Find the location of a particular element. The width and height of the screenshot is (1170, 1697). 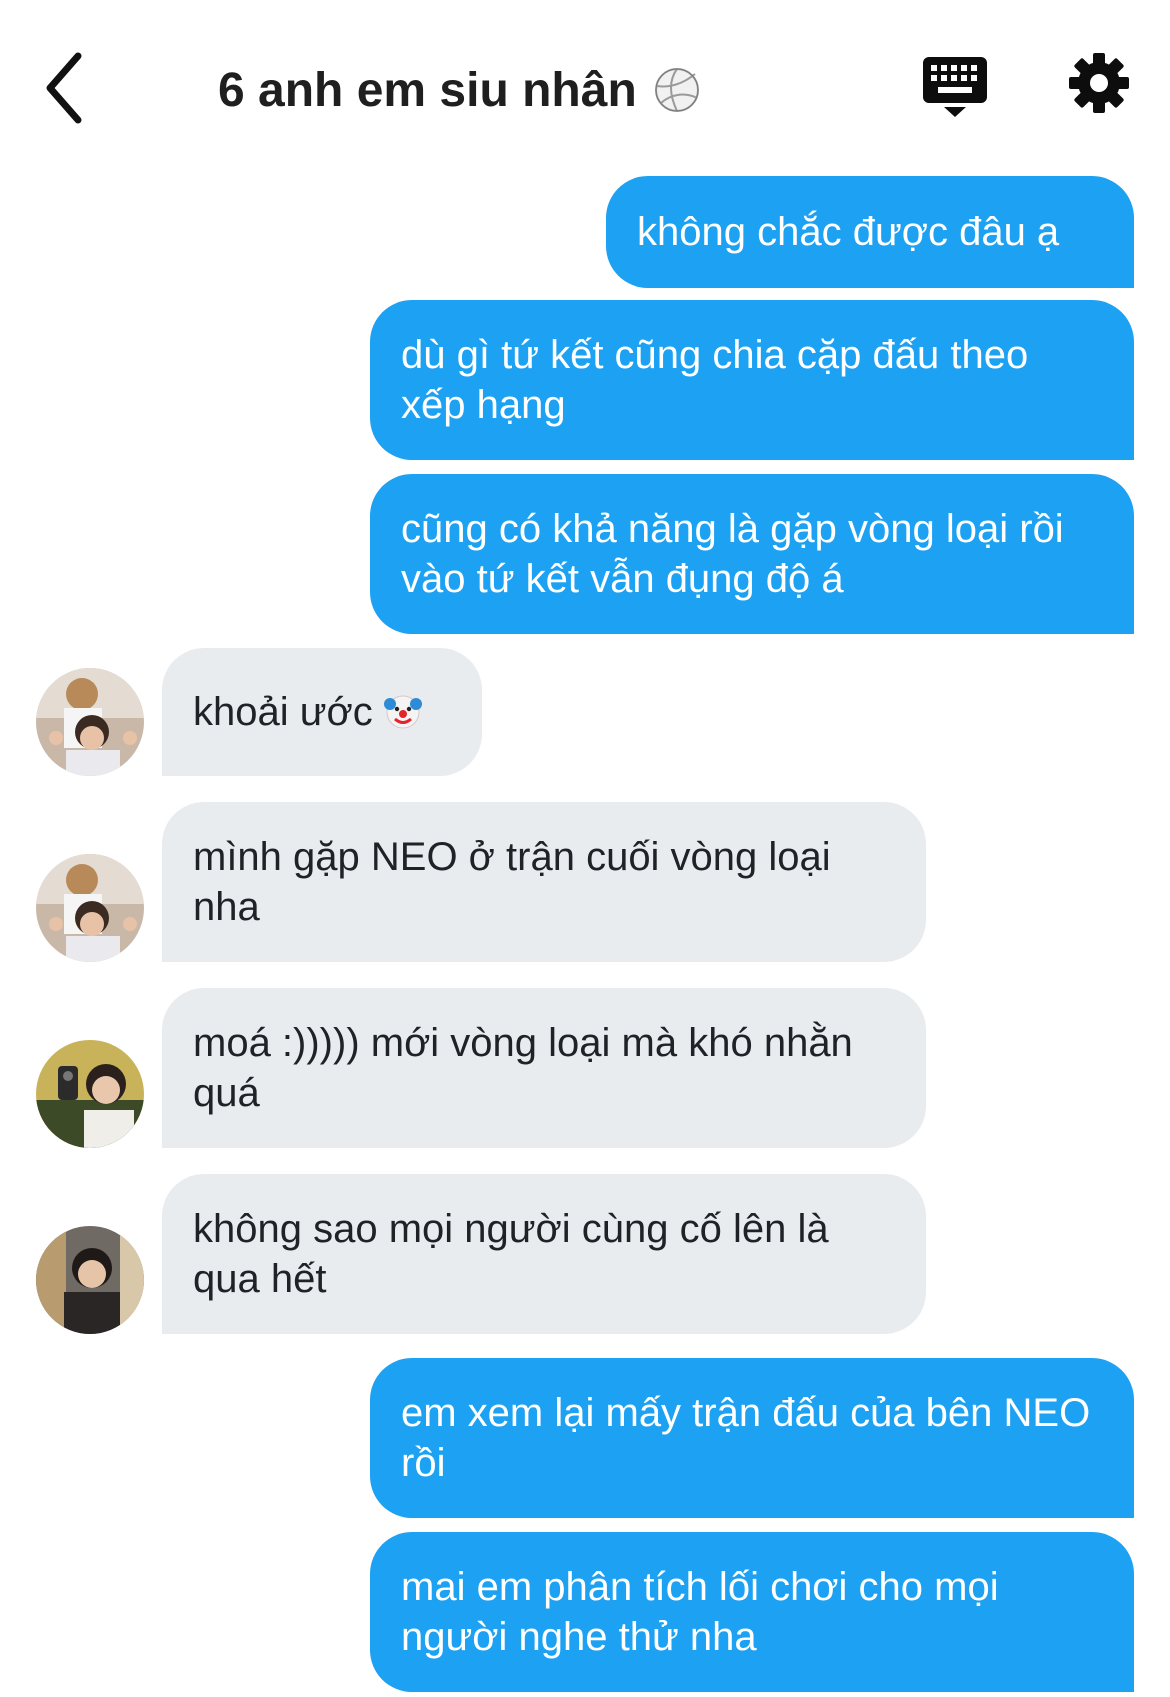

clown-face-icon is located at coordinates (402, 712).